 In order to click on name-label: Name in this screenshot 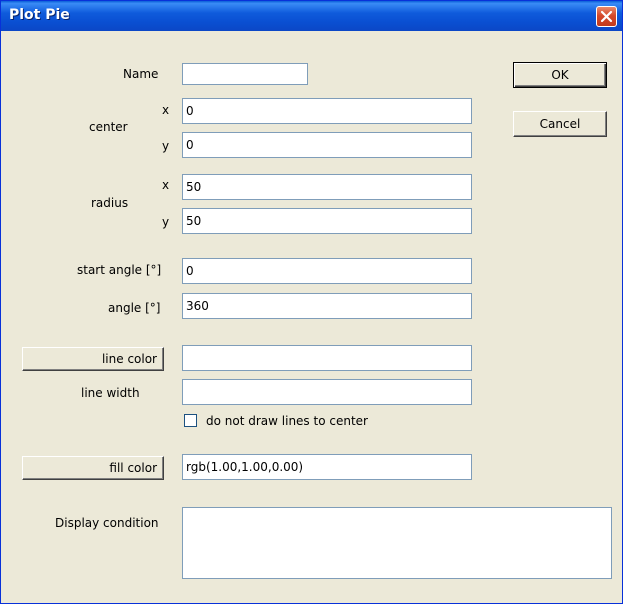, I will do `click(141, 74)`.